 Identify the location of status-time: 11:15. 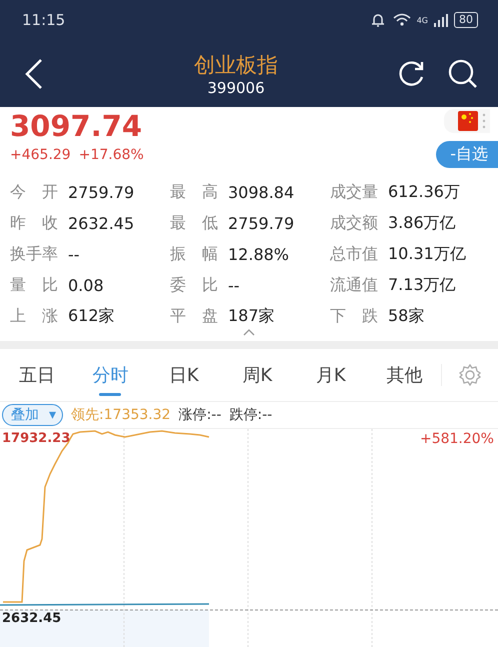
(44, 20).